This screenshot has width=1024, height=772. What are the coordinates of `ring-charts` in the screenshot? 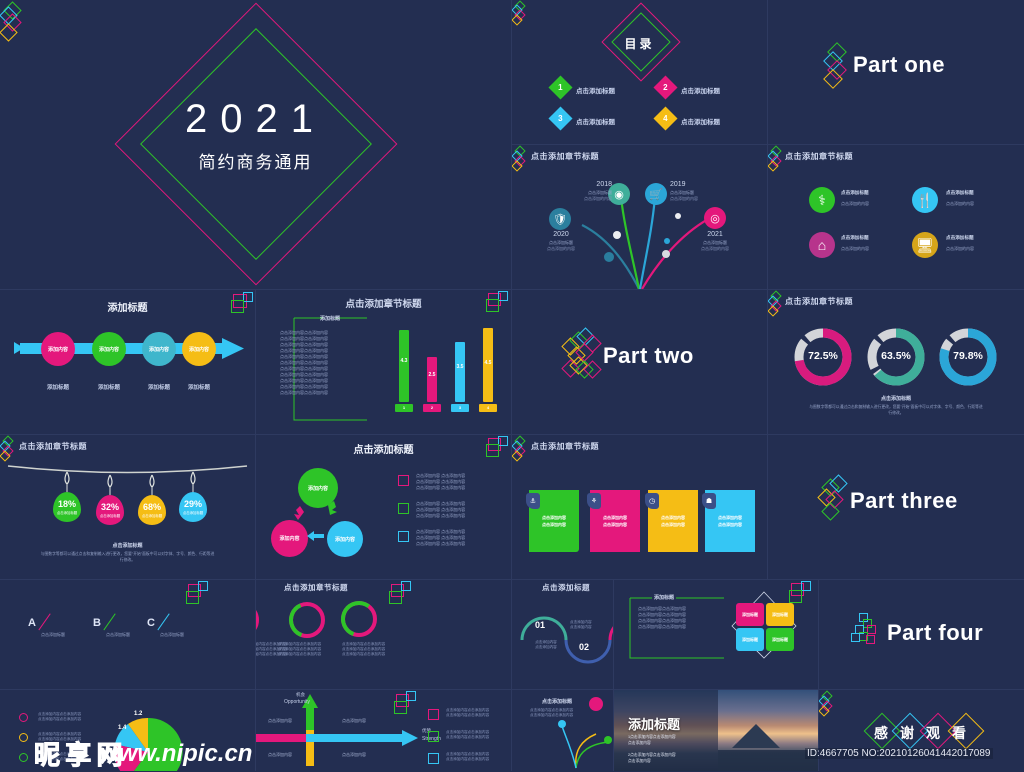 It's located at (383, 634).